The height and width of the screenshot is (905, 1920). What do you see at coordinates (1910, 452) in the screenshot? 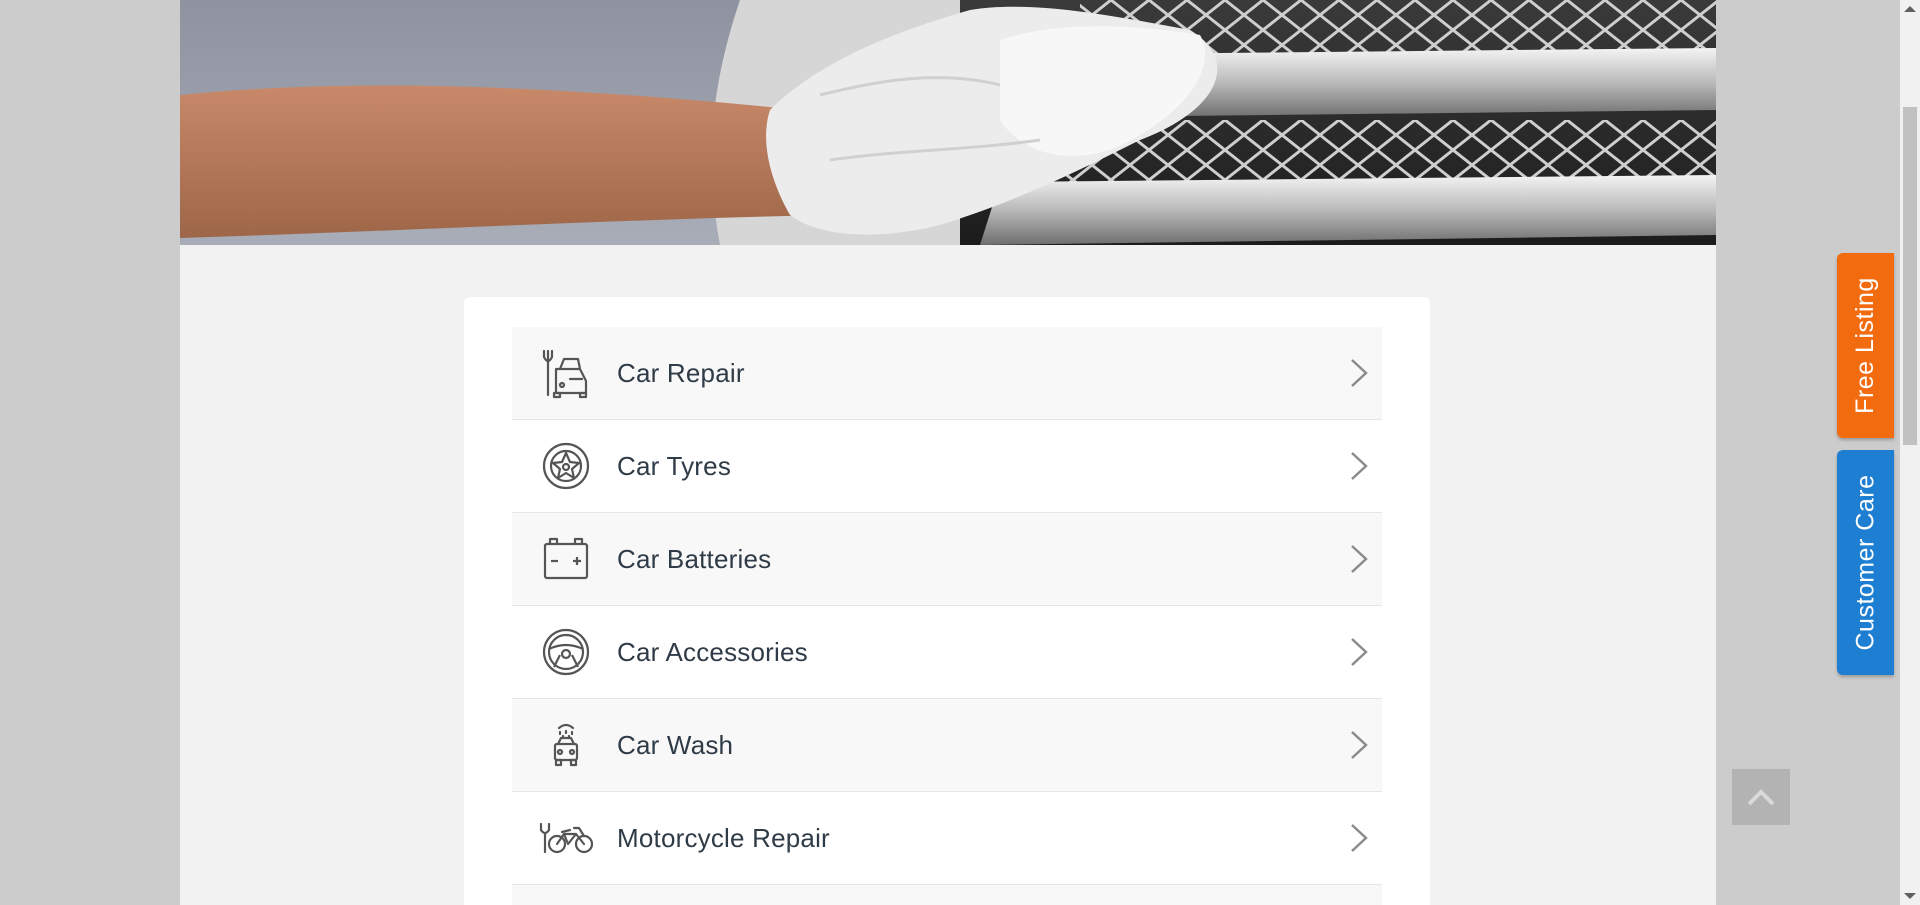
I see `vertical-scrollbar` at bounding box center [1910, 452].